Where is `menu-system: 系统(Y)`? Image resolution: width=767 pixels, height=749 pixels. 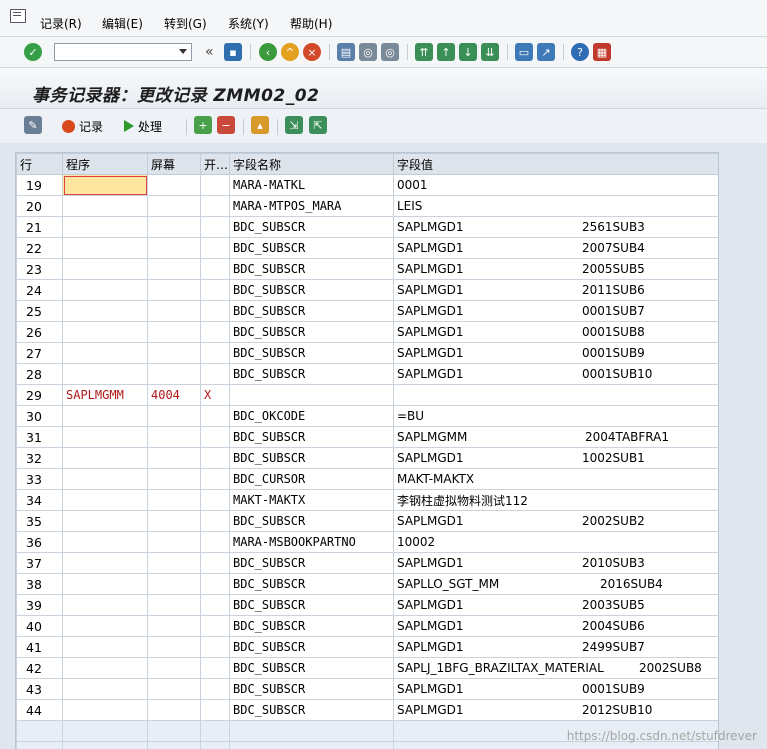 menu-system: 系统(Y) is located at coordinates (248, 23).